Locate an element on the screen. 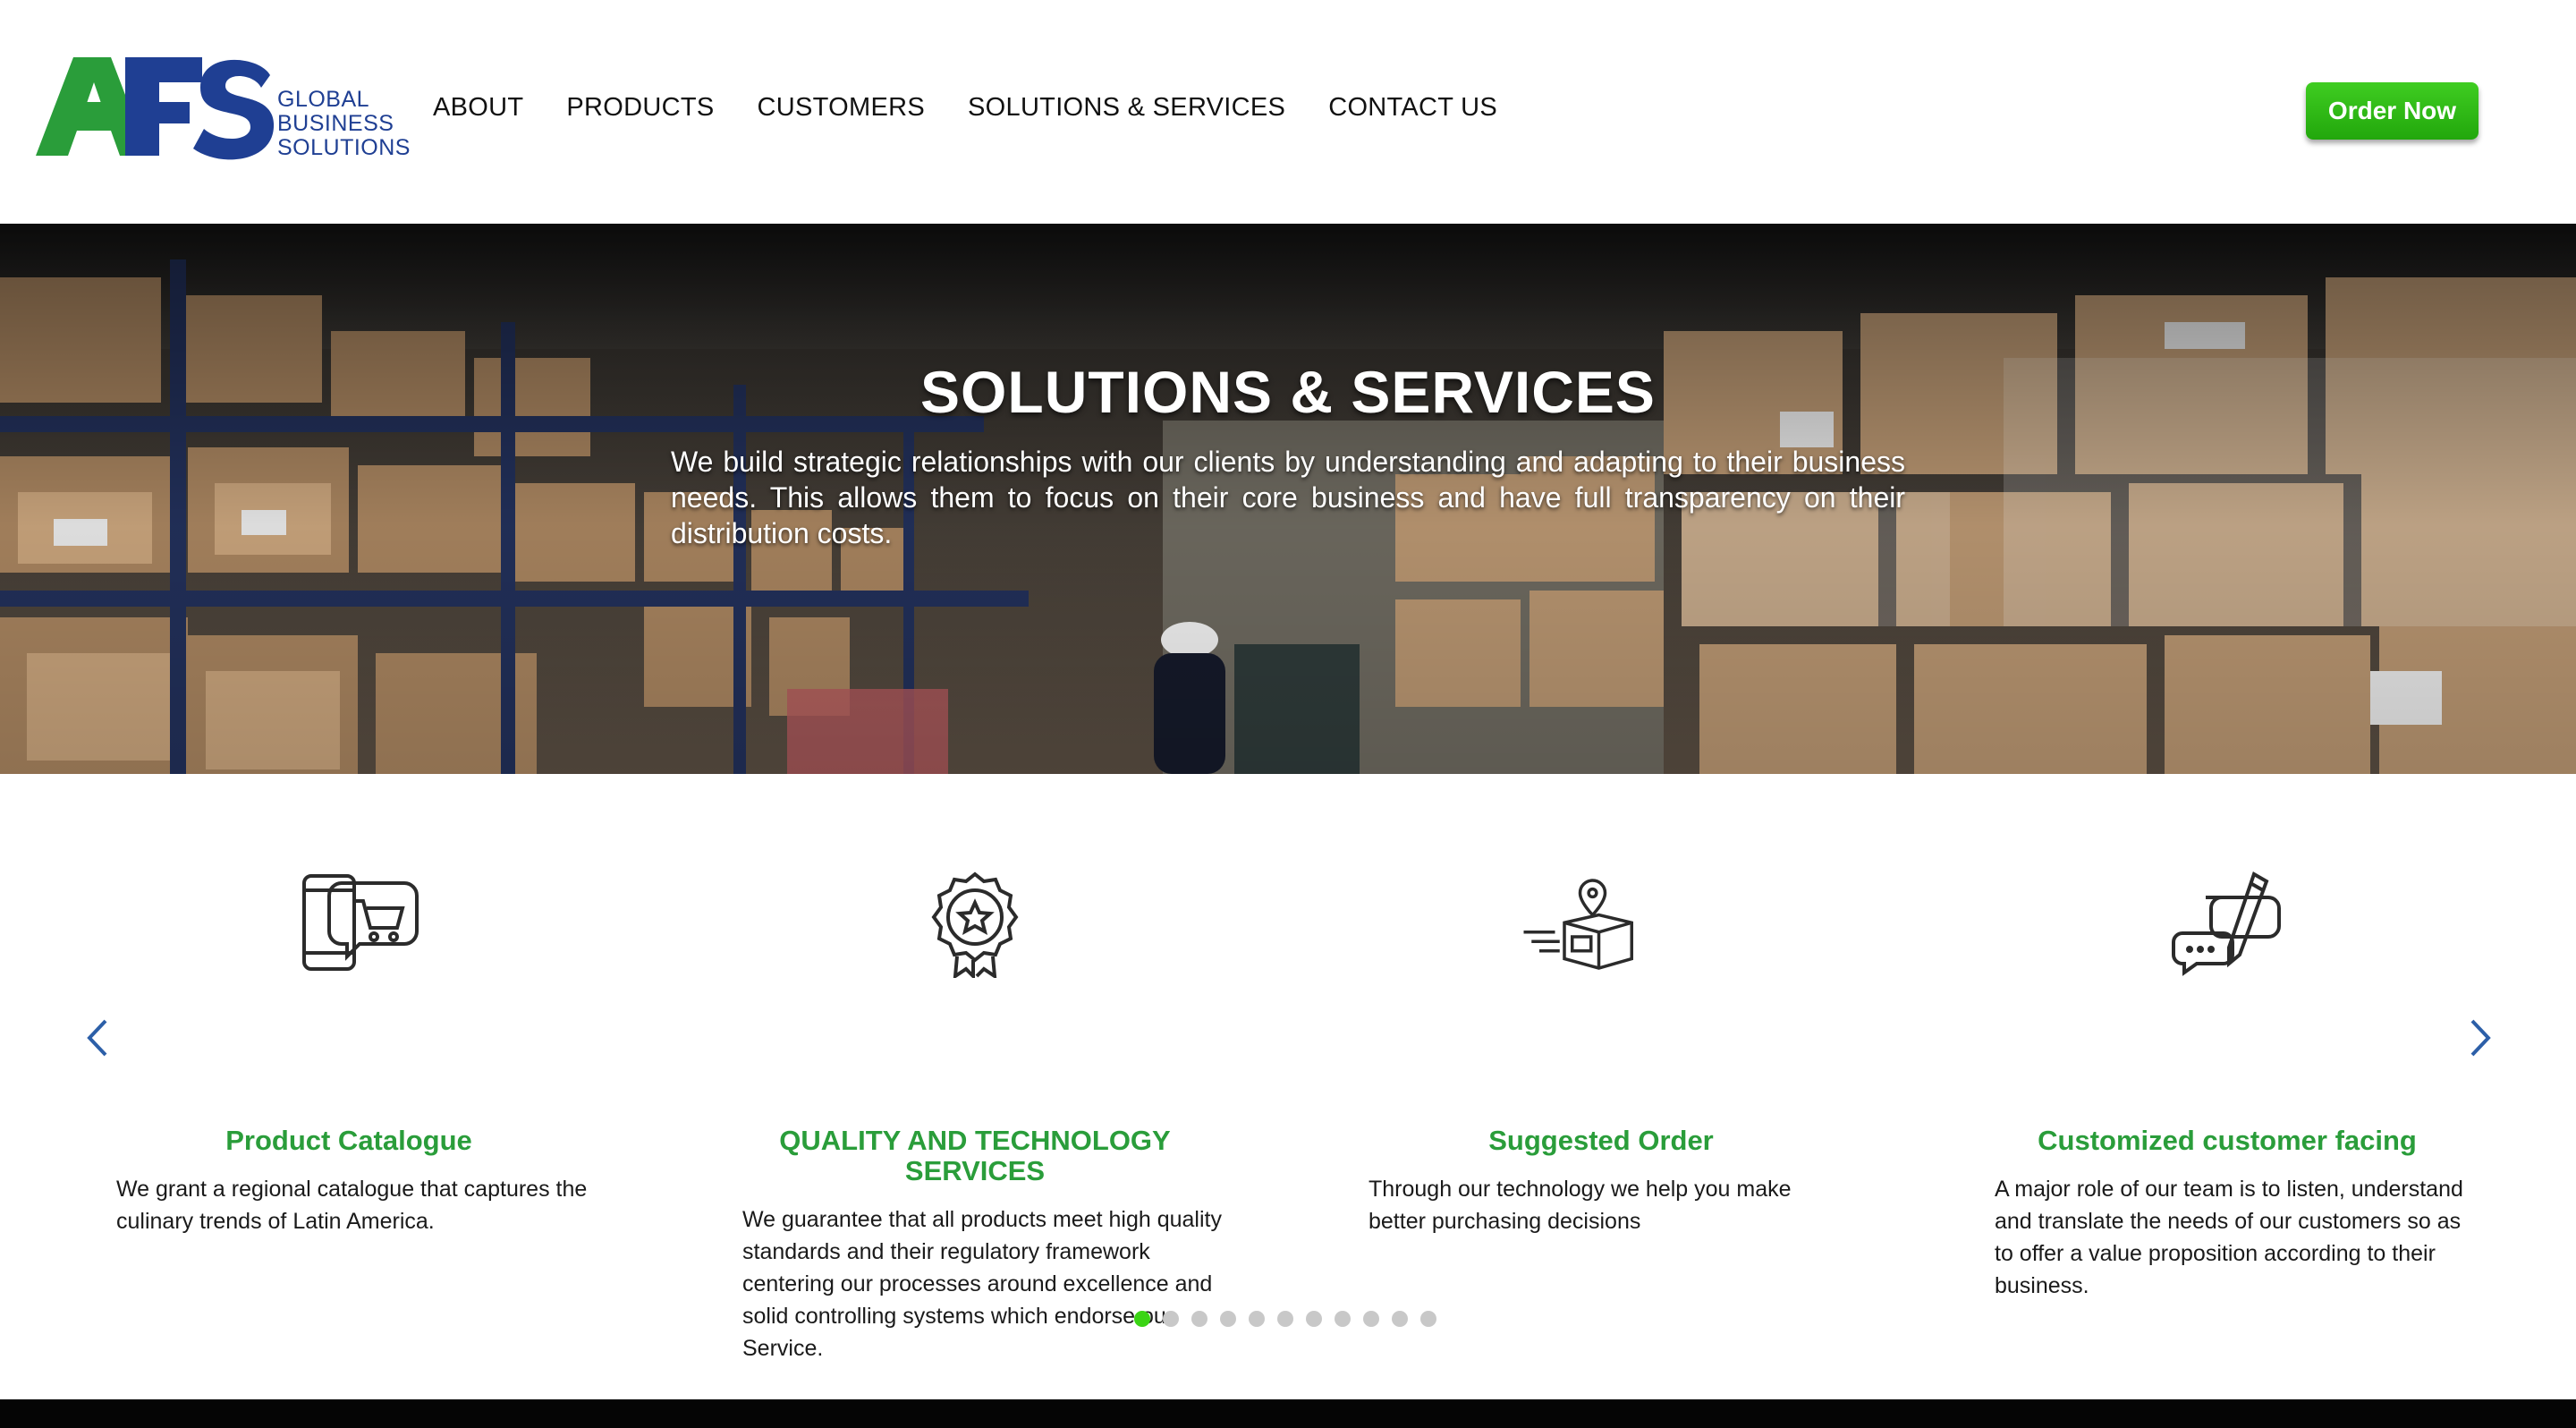 This screenshot has width=2576, height=1428. nav-products: PRODUCTS is located at coordinates (640, 108).